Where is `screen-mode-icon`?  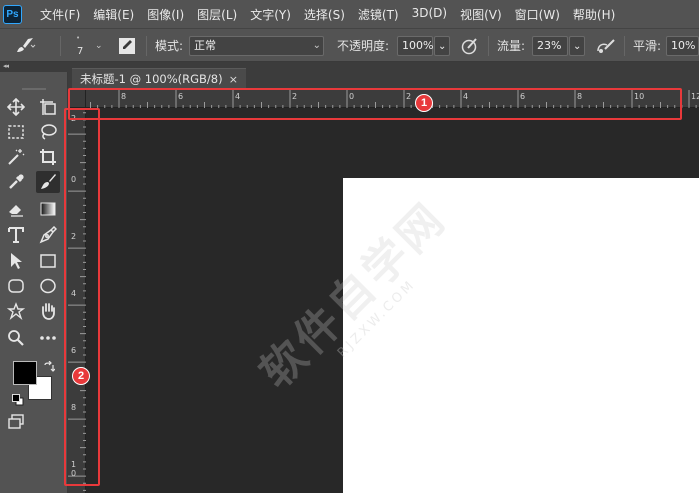
screen-mode-icon is located at coordinates (16, 422).